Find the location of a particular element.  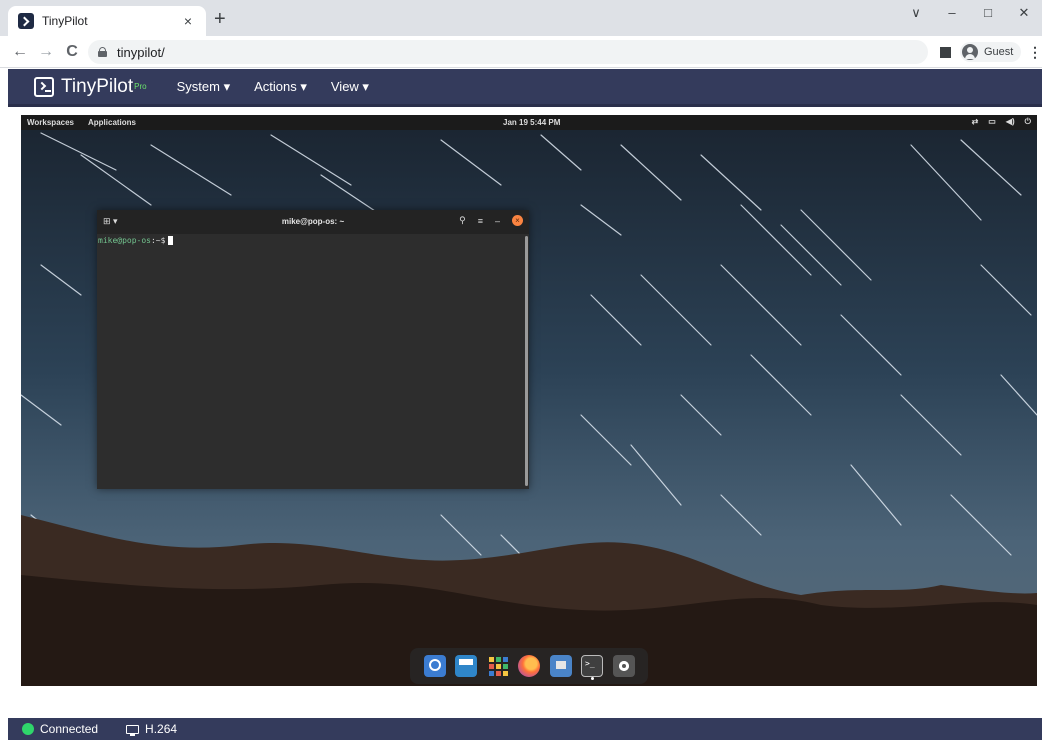

applications-button: Applications is located at coordinates (112, 122).